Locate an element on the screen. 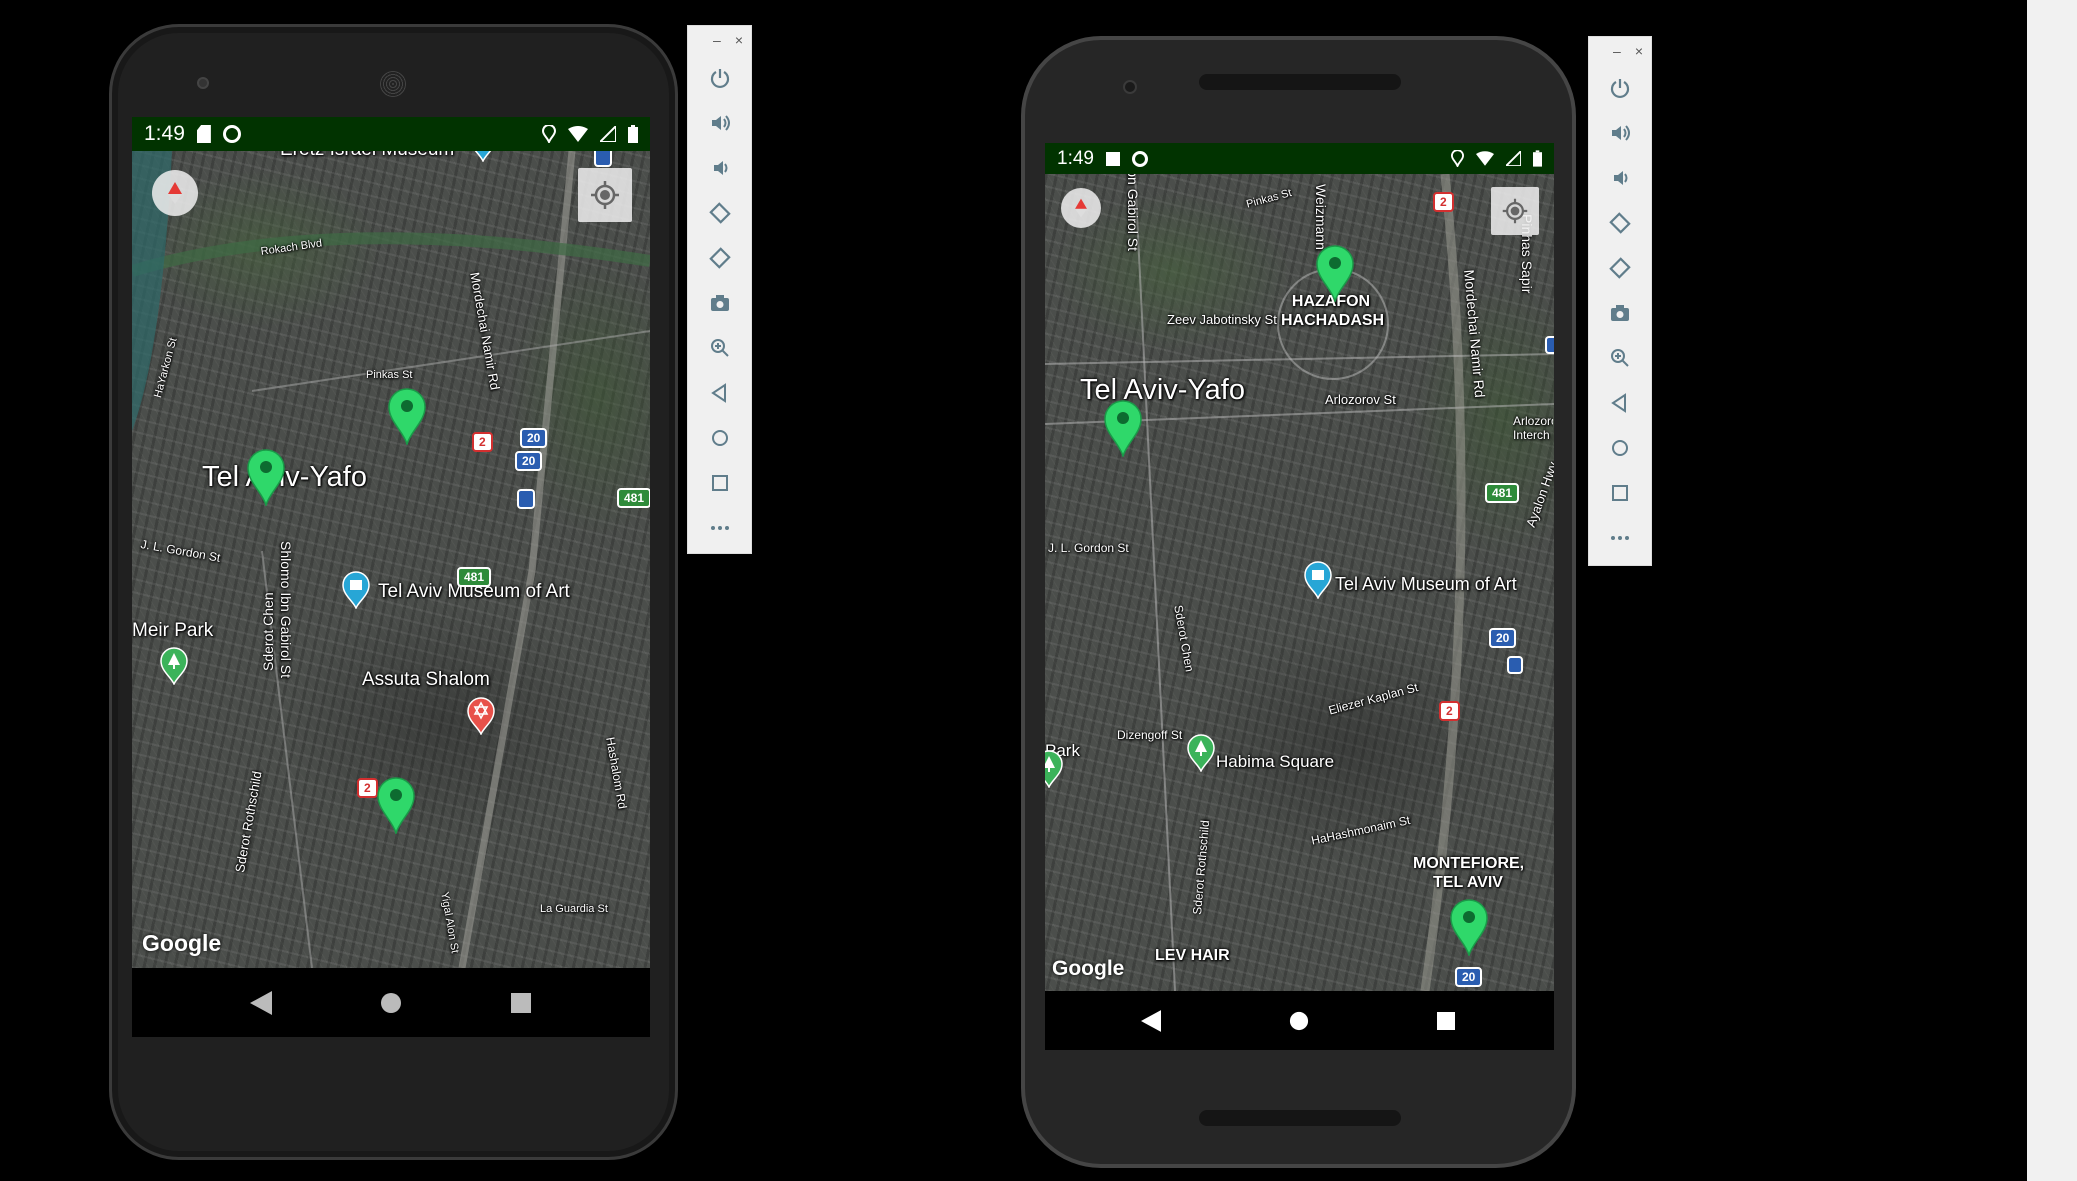 This screenshot has height=1181, width=2077. map-label-eretz-israel-museum: Eretz Israel Museum is located at coordinates (367, 156).